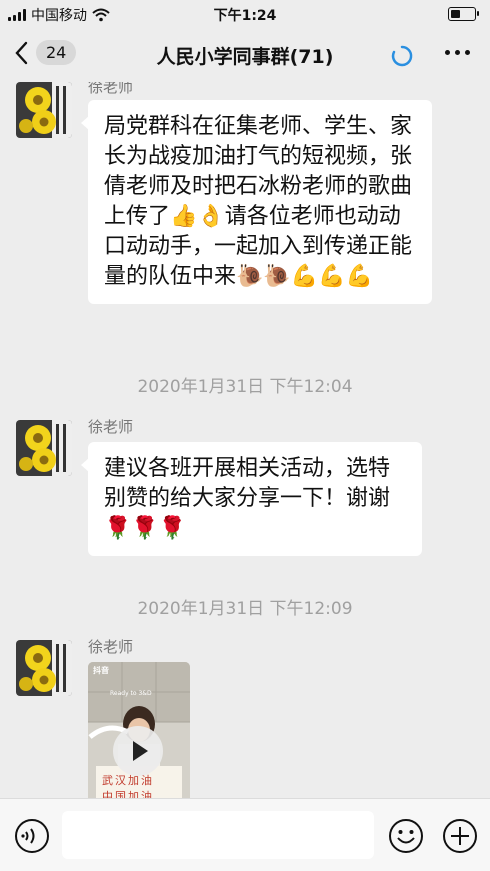 This screenshot has height=871, width=490. What do you see at coordinates (218, 835) in the screenshot?
I see `message-input` at bounding box center [218, 835].